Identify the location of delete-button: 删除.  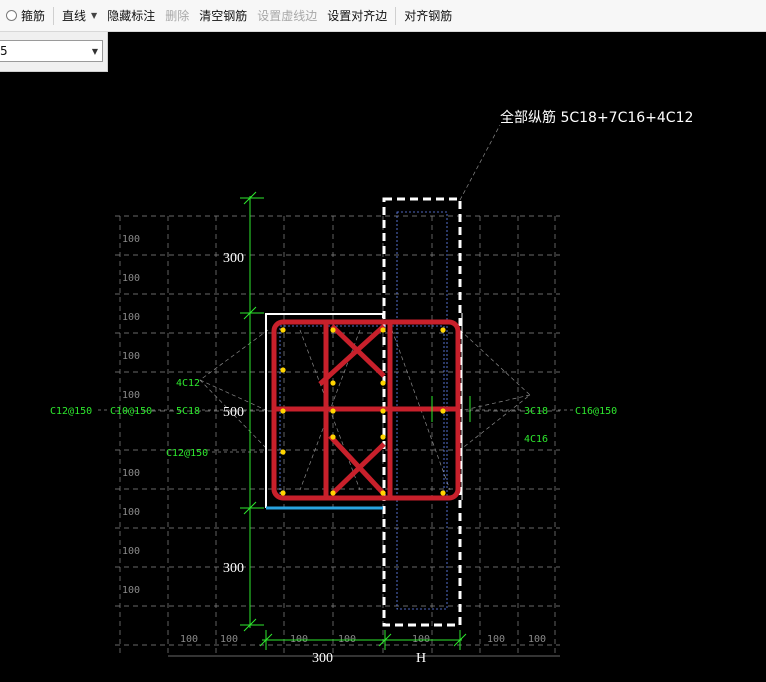
(177, 16).